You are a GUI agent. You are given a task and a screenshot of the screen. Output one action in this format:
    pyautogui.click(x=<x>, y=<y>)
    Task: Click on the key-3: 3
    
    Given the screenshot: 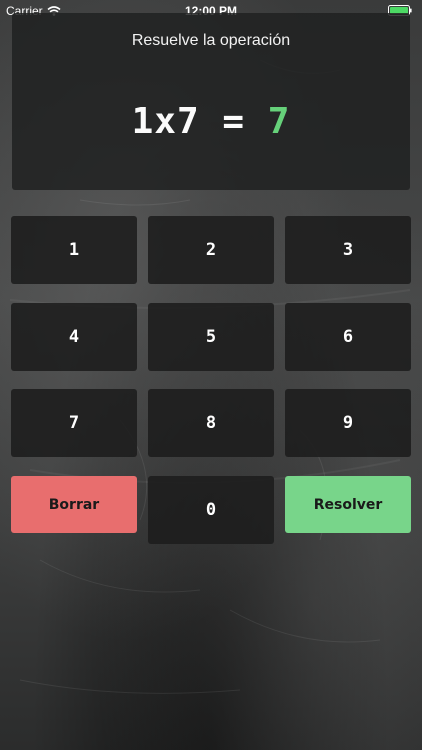 What is the action you would take?
    pyautogui.click(x=348, y=250)
    